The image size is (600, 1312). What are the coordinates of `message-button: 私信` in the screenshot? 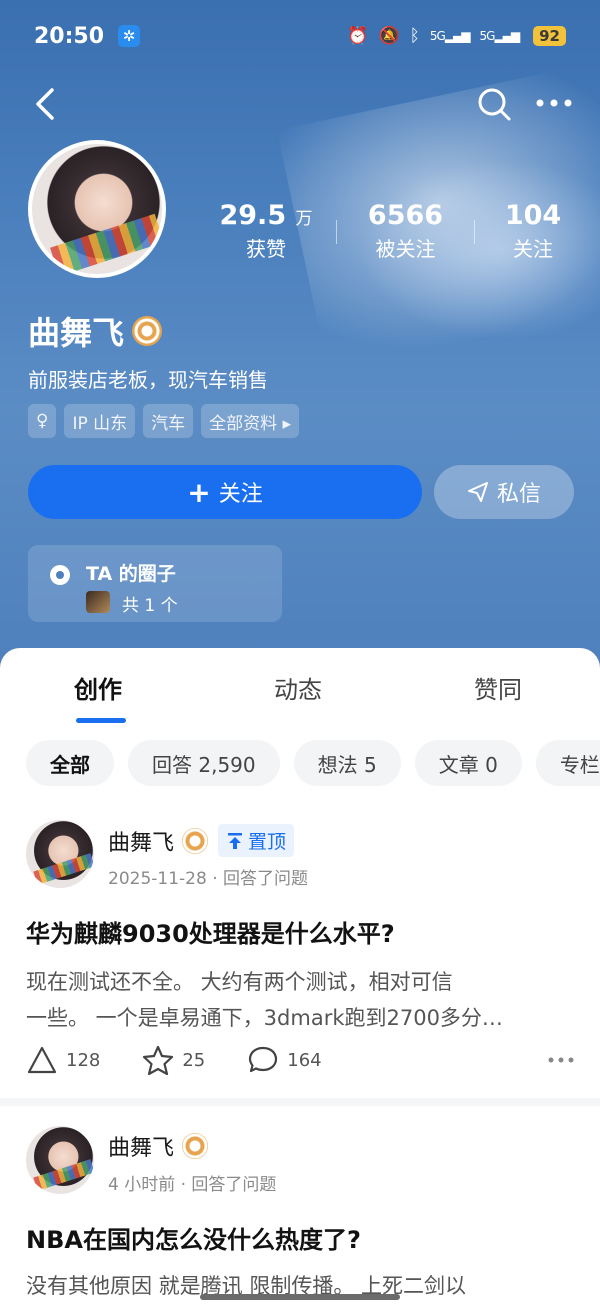 It's located at (504, 492).